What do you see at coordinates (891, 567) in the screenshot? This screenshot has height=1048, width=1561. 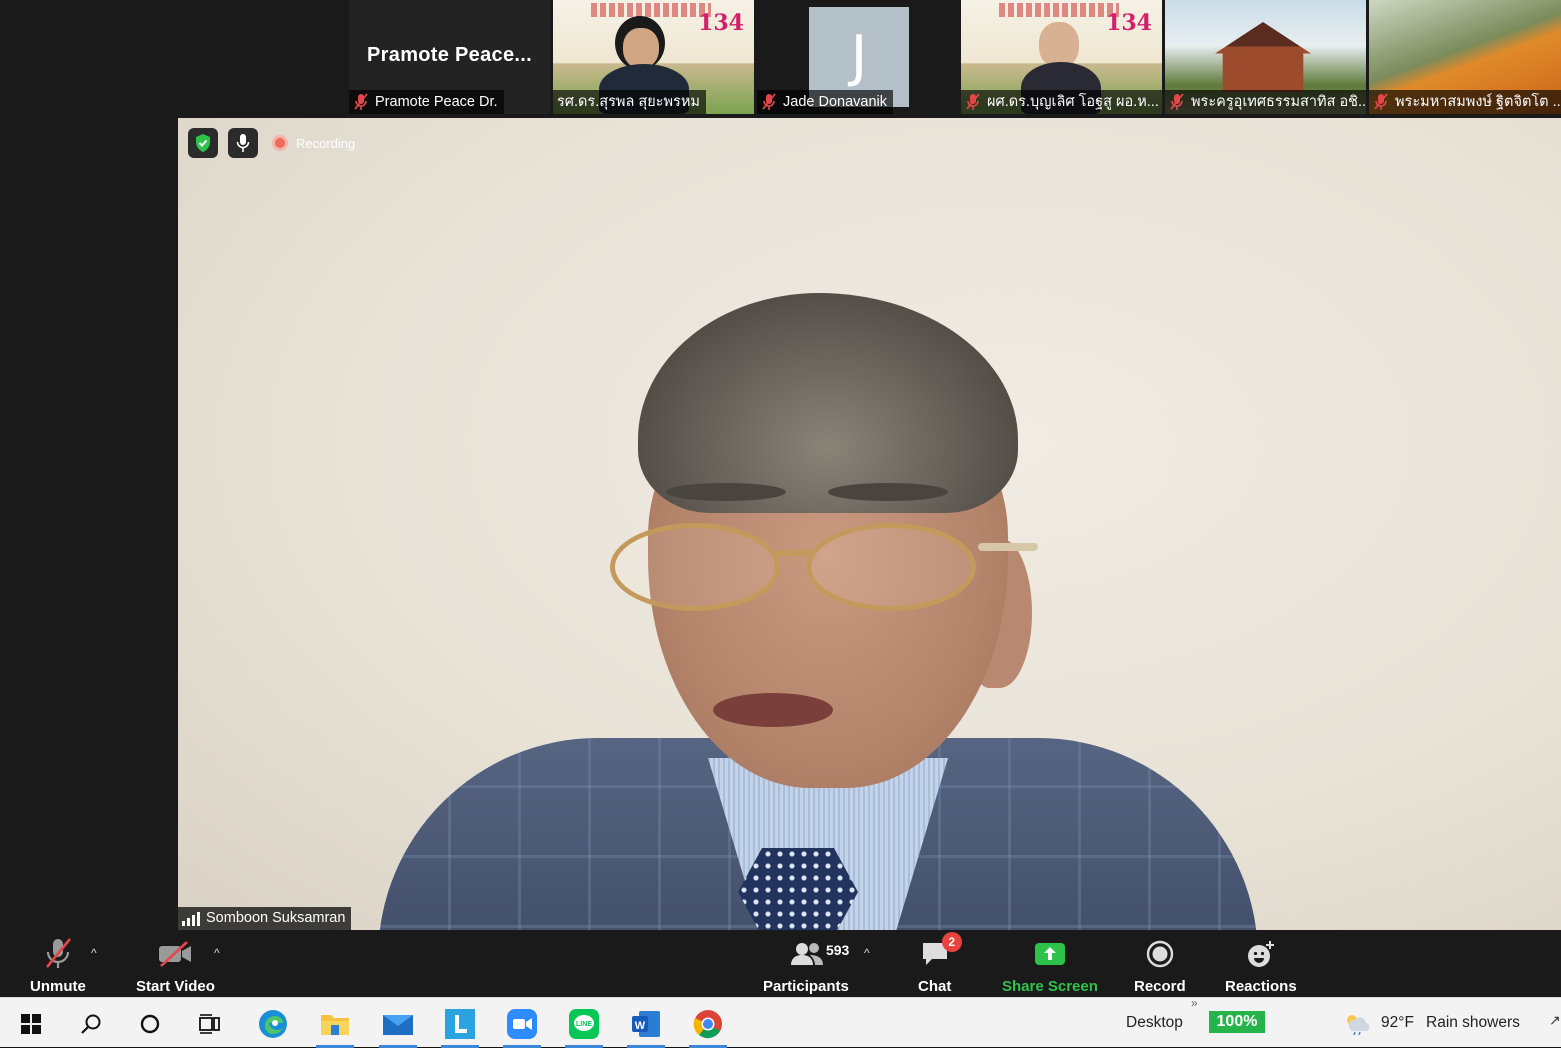 I see `glasses-lens-right` at bounding box center [891, 567].